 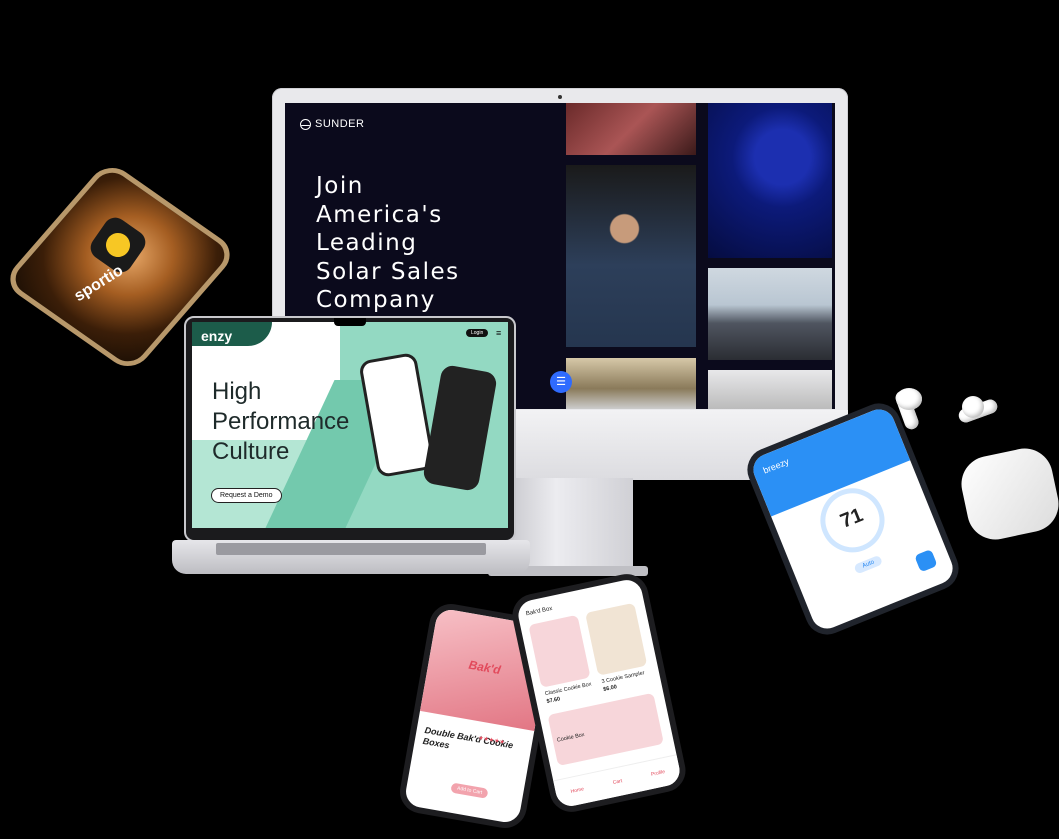 I want to click on sunder-brand: SUNDER, so click(x=340, y=124).